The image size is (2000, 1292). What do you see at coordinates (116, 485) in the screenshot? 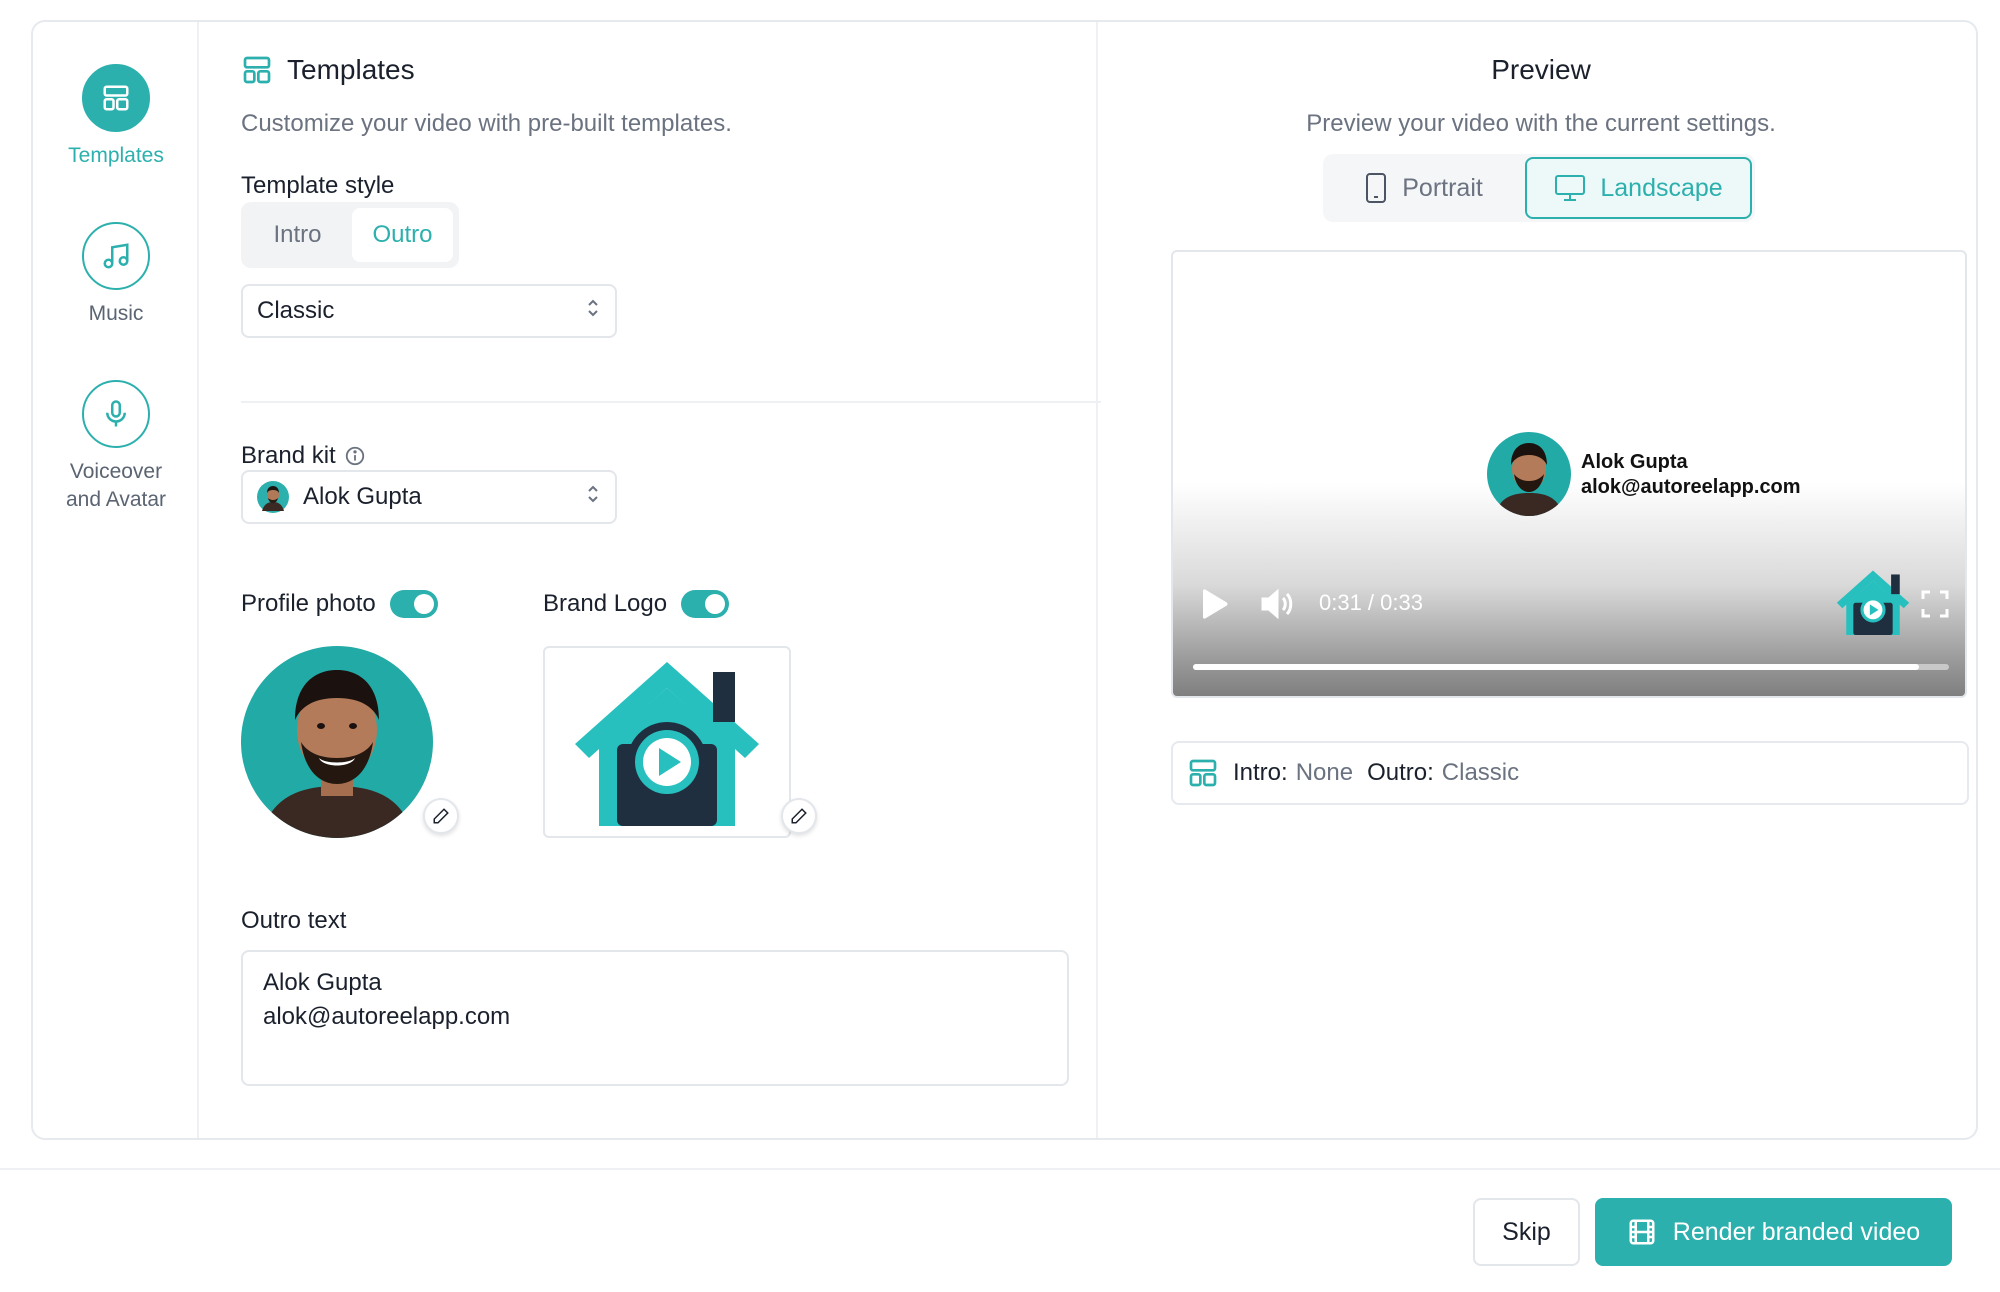
I see `rail-label-voiceover: Voiceover and Avatar` at bounding box center [116, 485].